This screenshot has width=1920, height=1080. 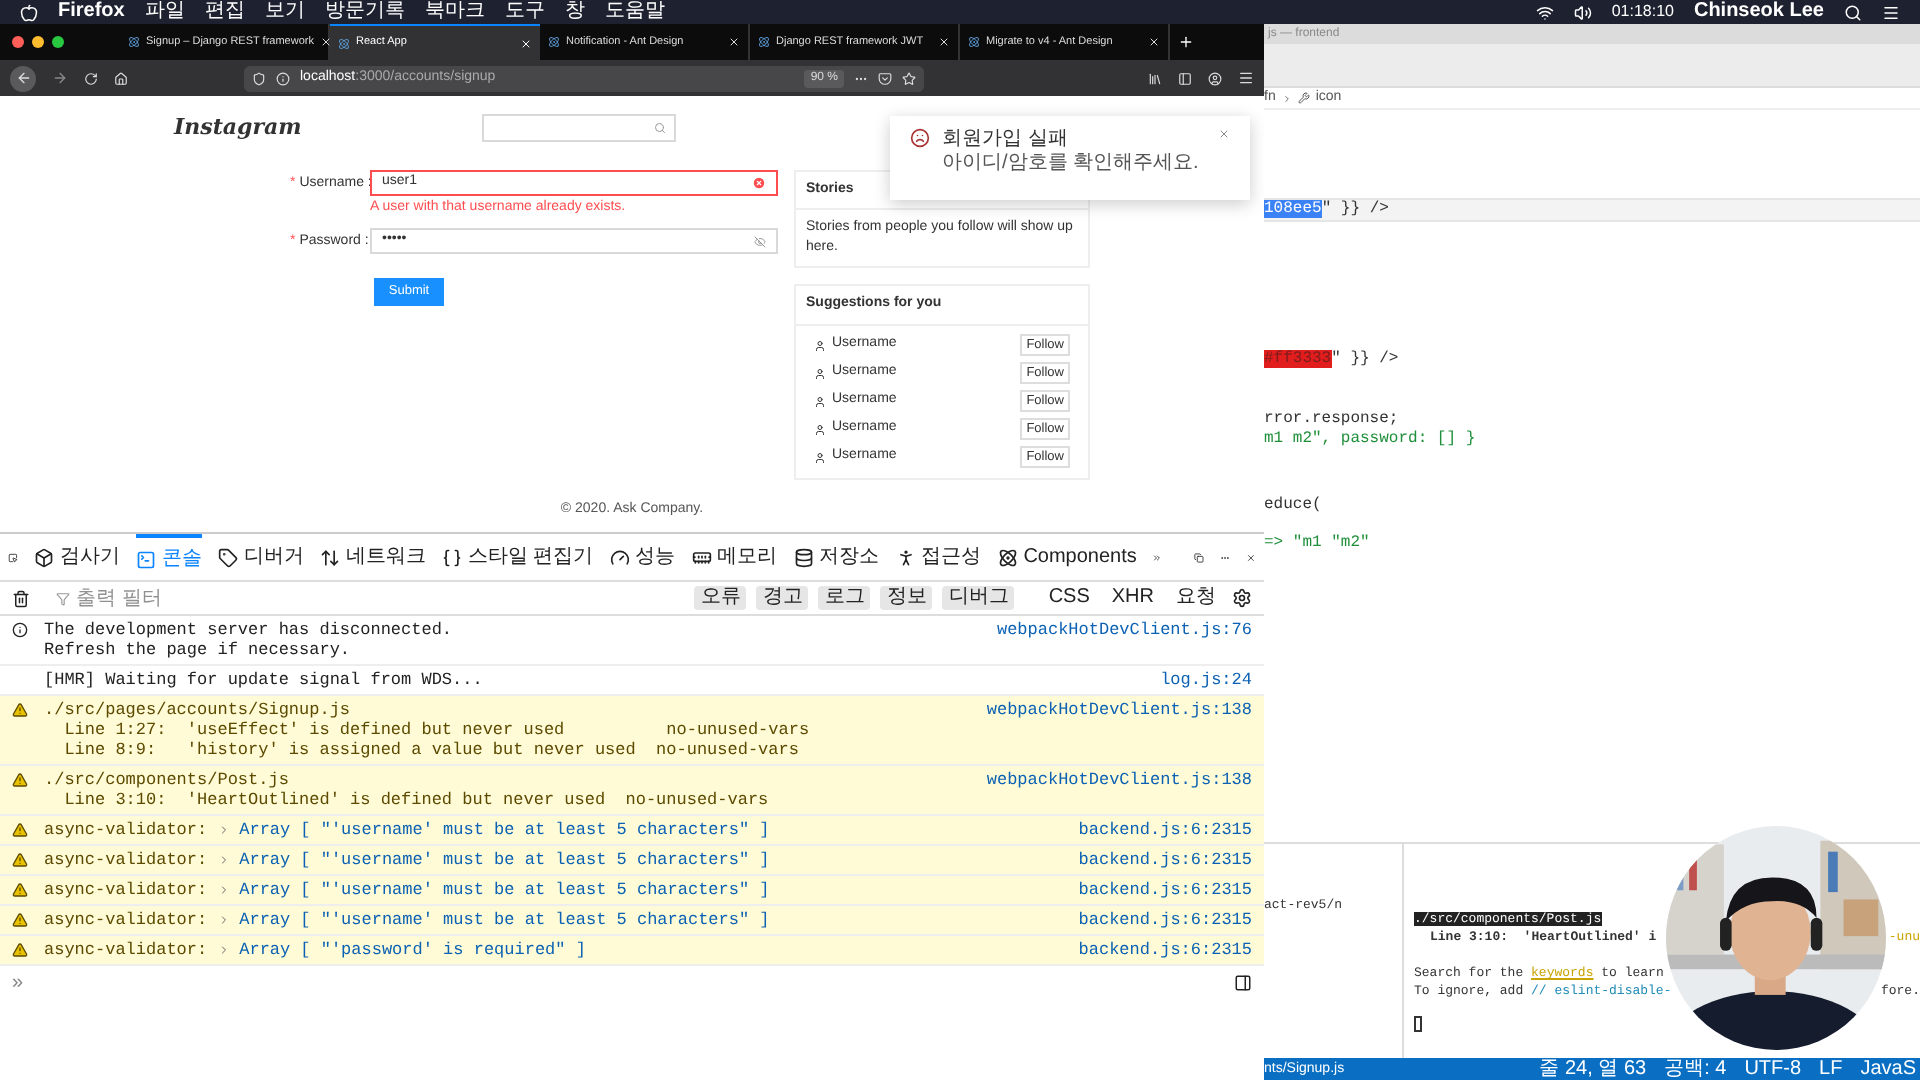 I want to click on menu-item: Firefox, so click(x=91, y=12).